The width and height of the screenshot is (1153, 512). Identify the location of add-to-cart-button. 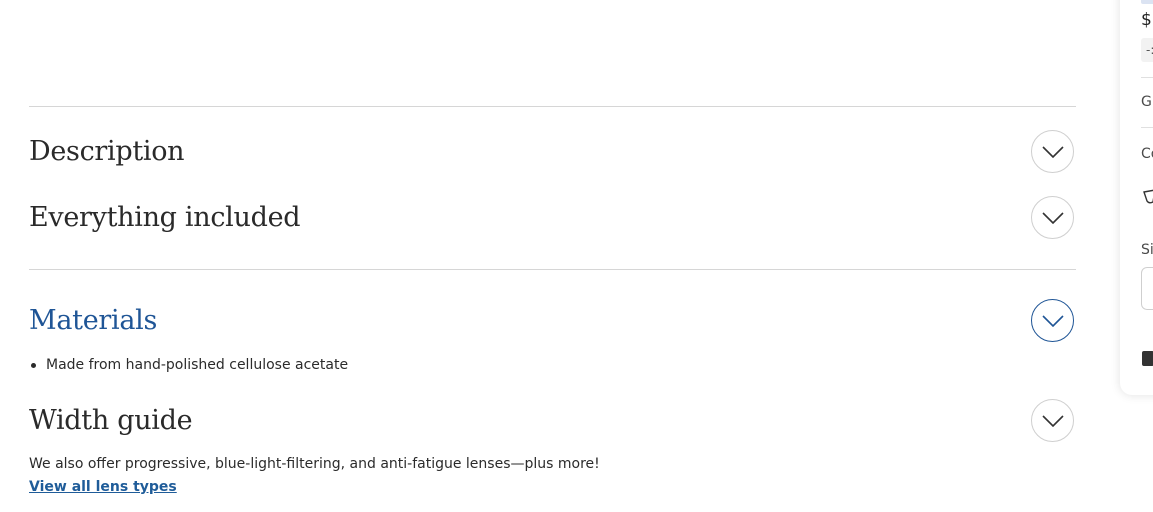
(1147, 358).